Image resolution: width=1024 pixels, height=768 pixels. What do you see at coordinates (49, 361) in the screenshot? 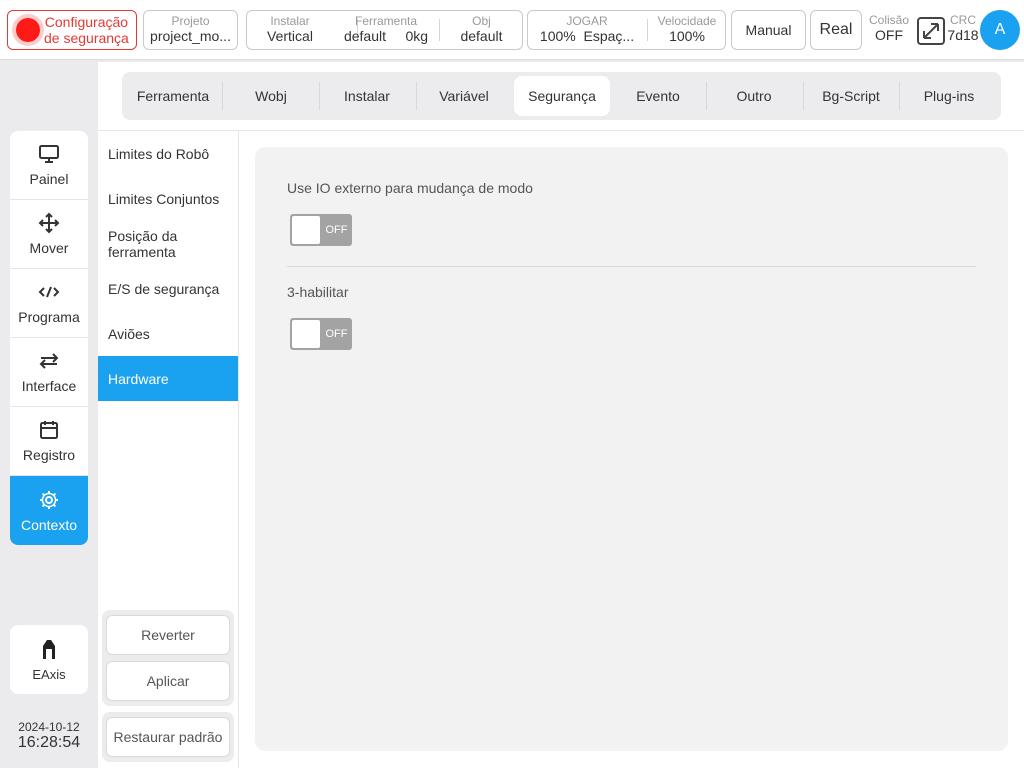
I see `swap-arrows-icon` at bounding box center [49, 361].